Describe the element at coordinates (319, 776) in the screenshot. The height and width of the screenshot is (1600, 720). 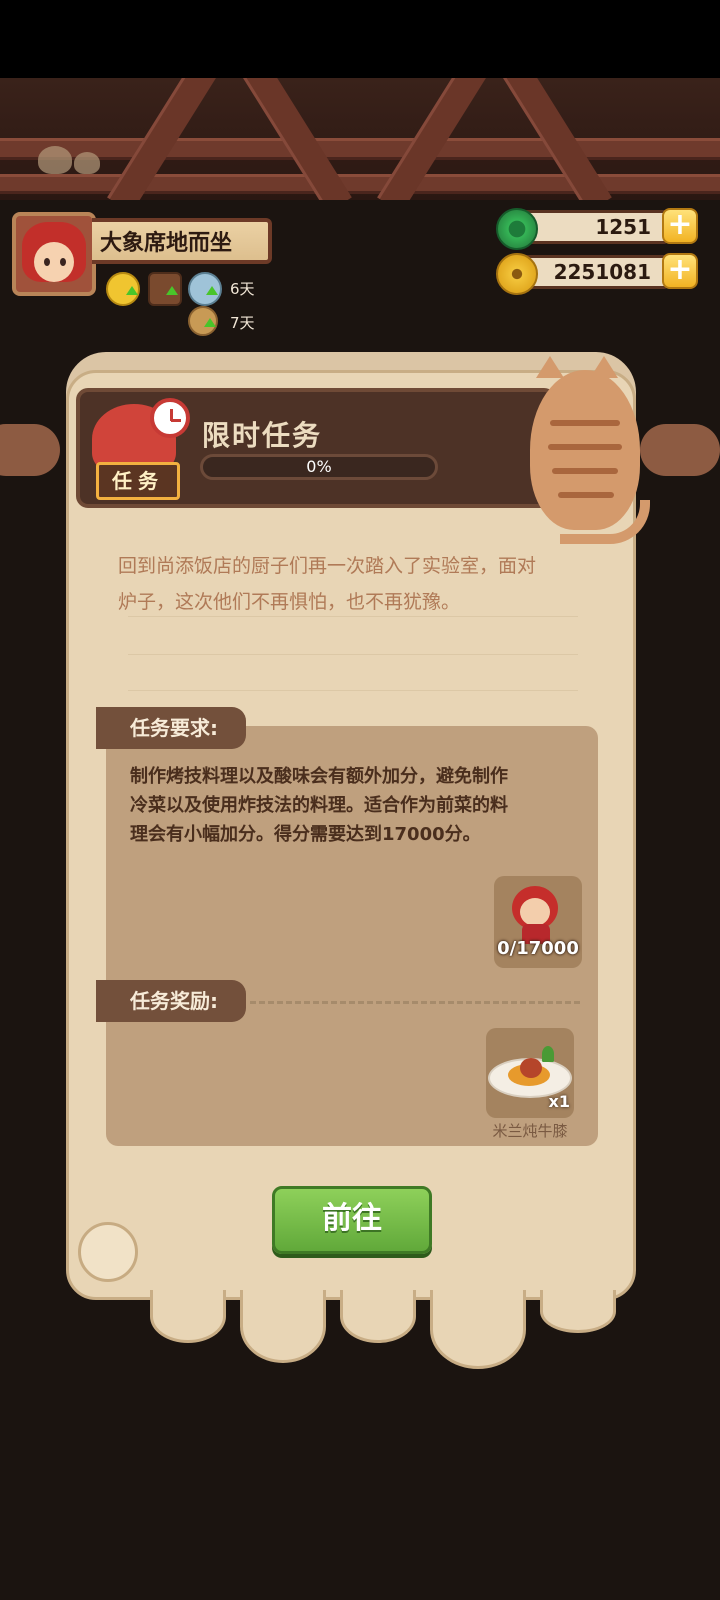
I see `requirements-line: 制作烤技料理以及酸味会有额外加分，避免制作` at that location.